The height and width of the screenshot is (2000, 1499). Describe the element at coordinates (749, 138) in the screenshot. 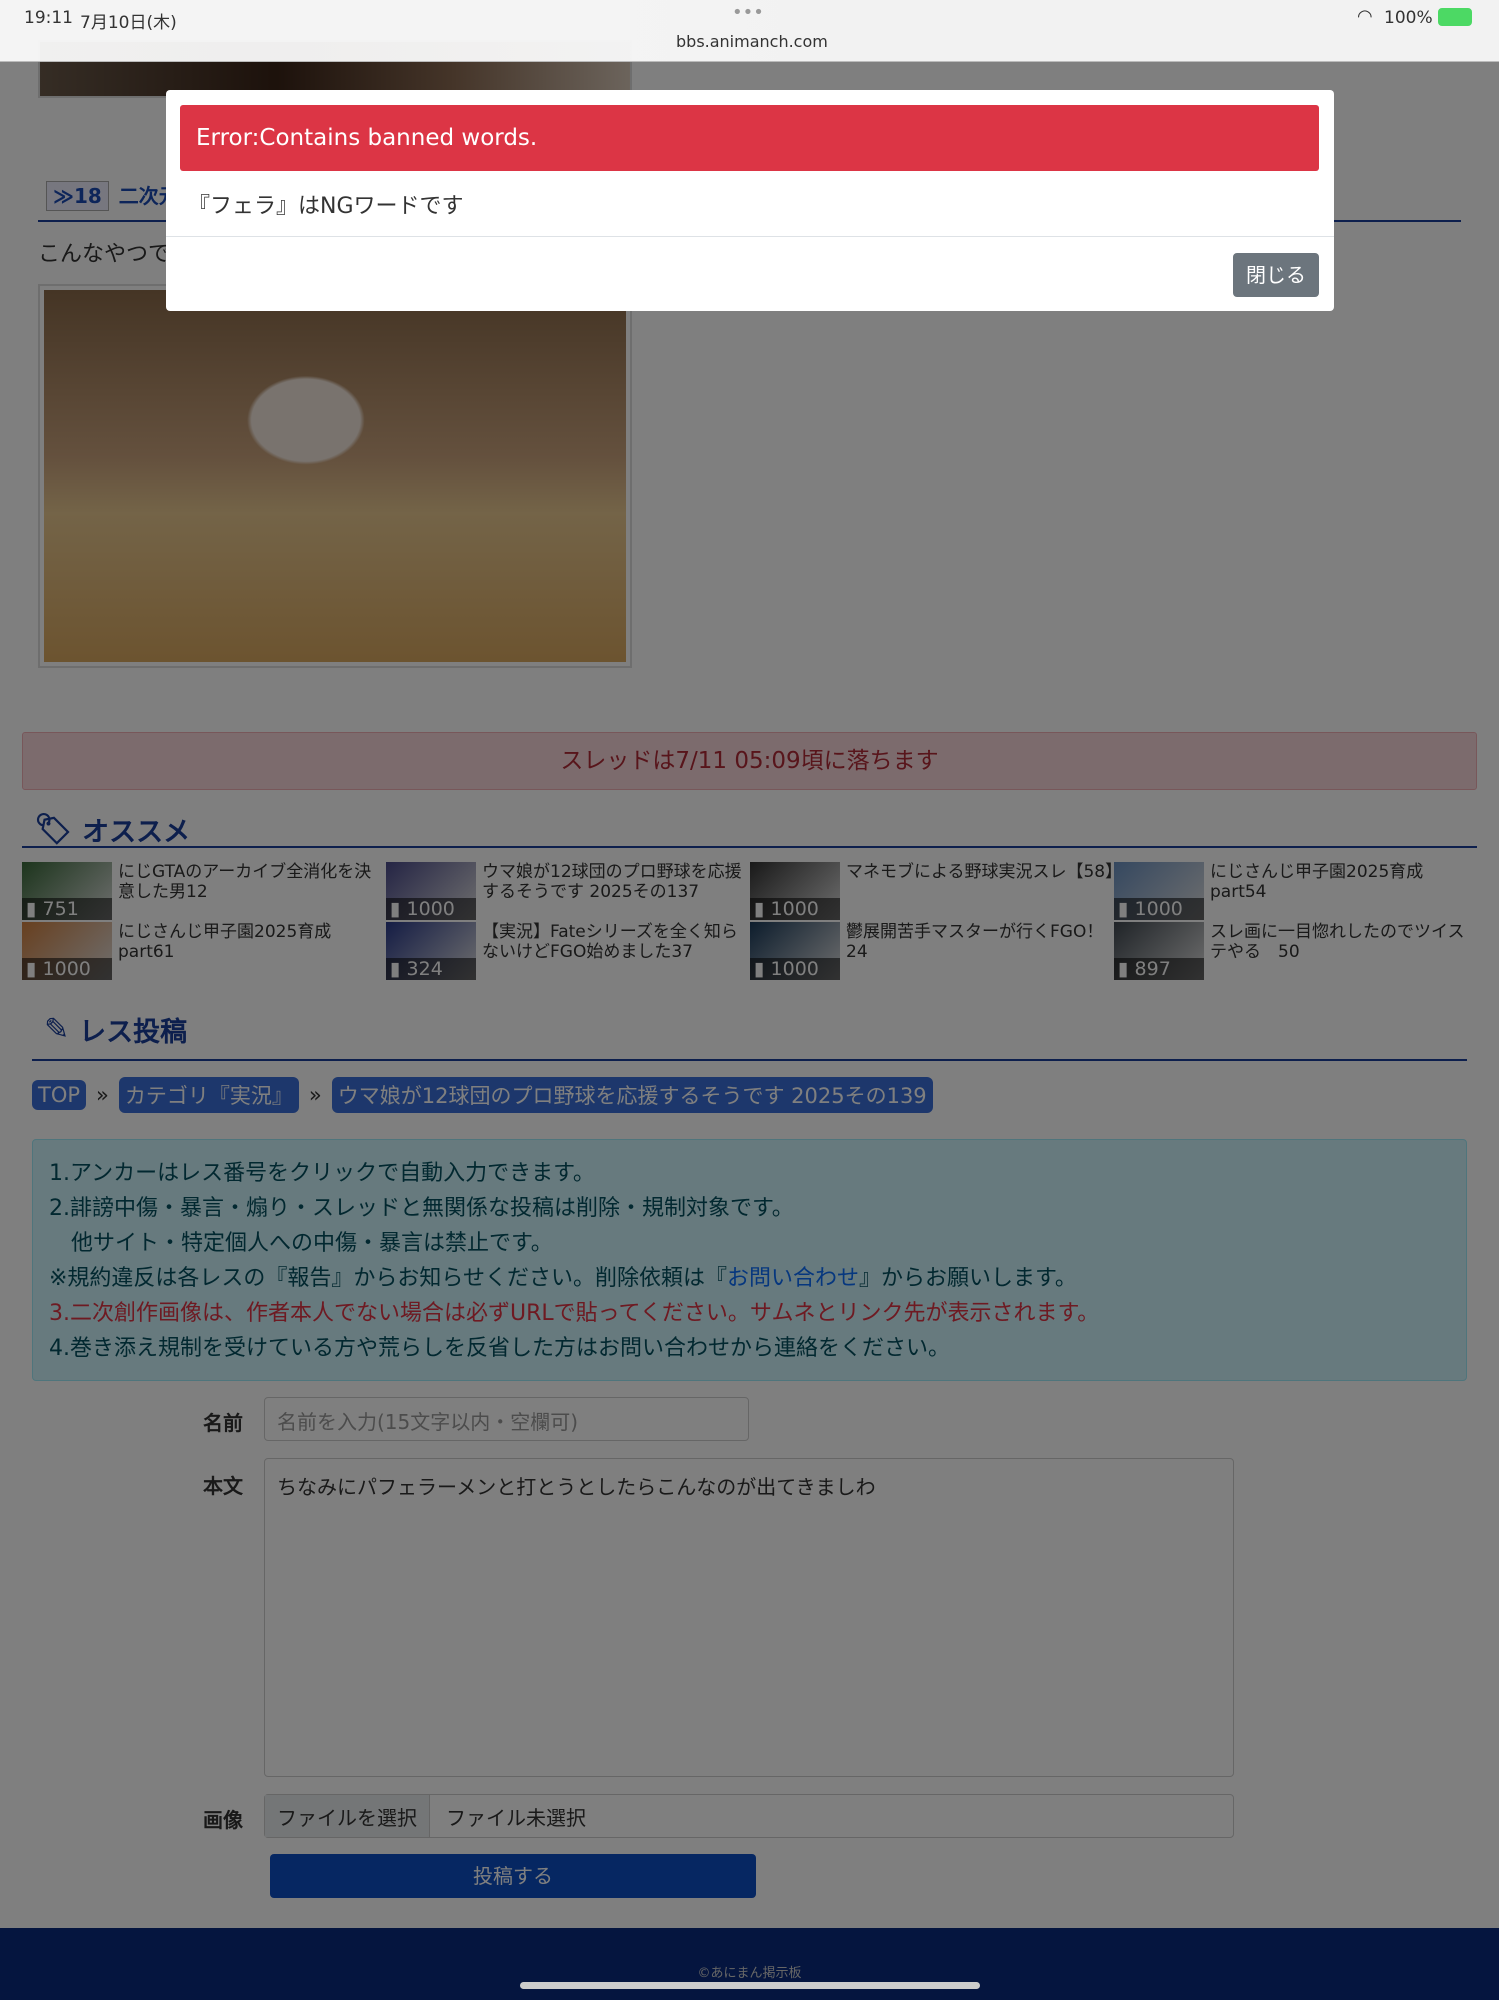

I see `error-alert: Error:Contains banned words.` at that location.